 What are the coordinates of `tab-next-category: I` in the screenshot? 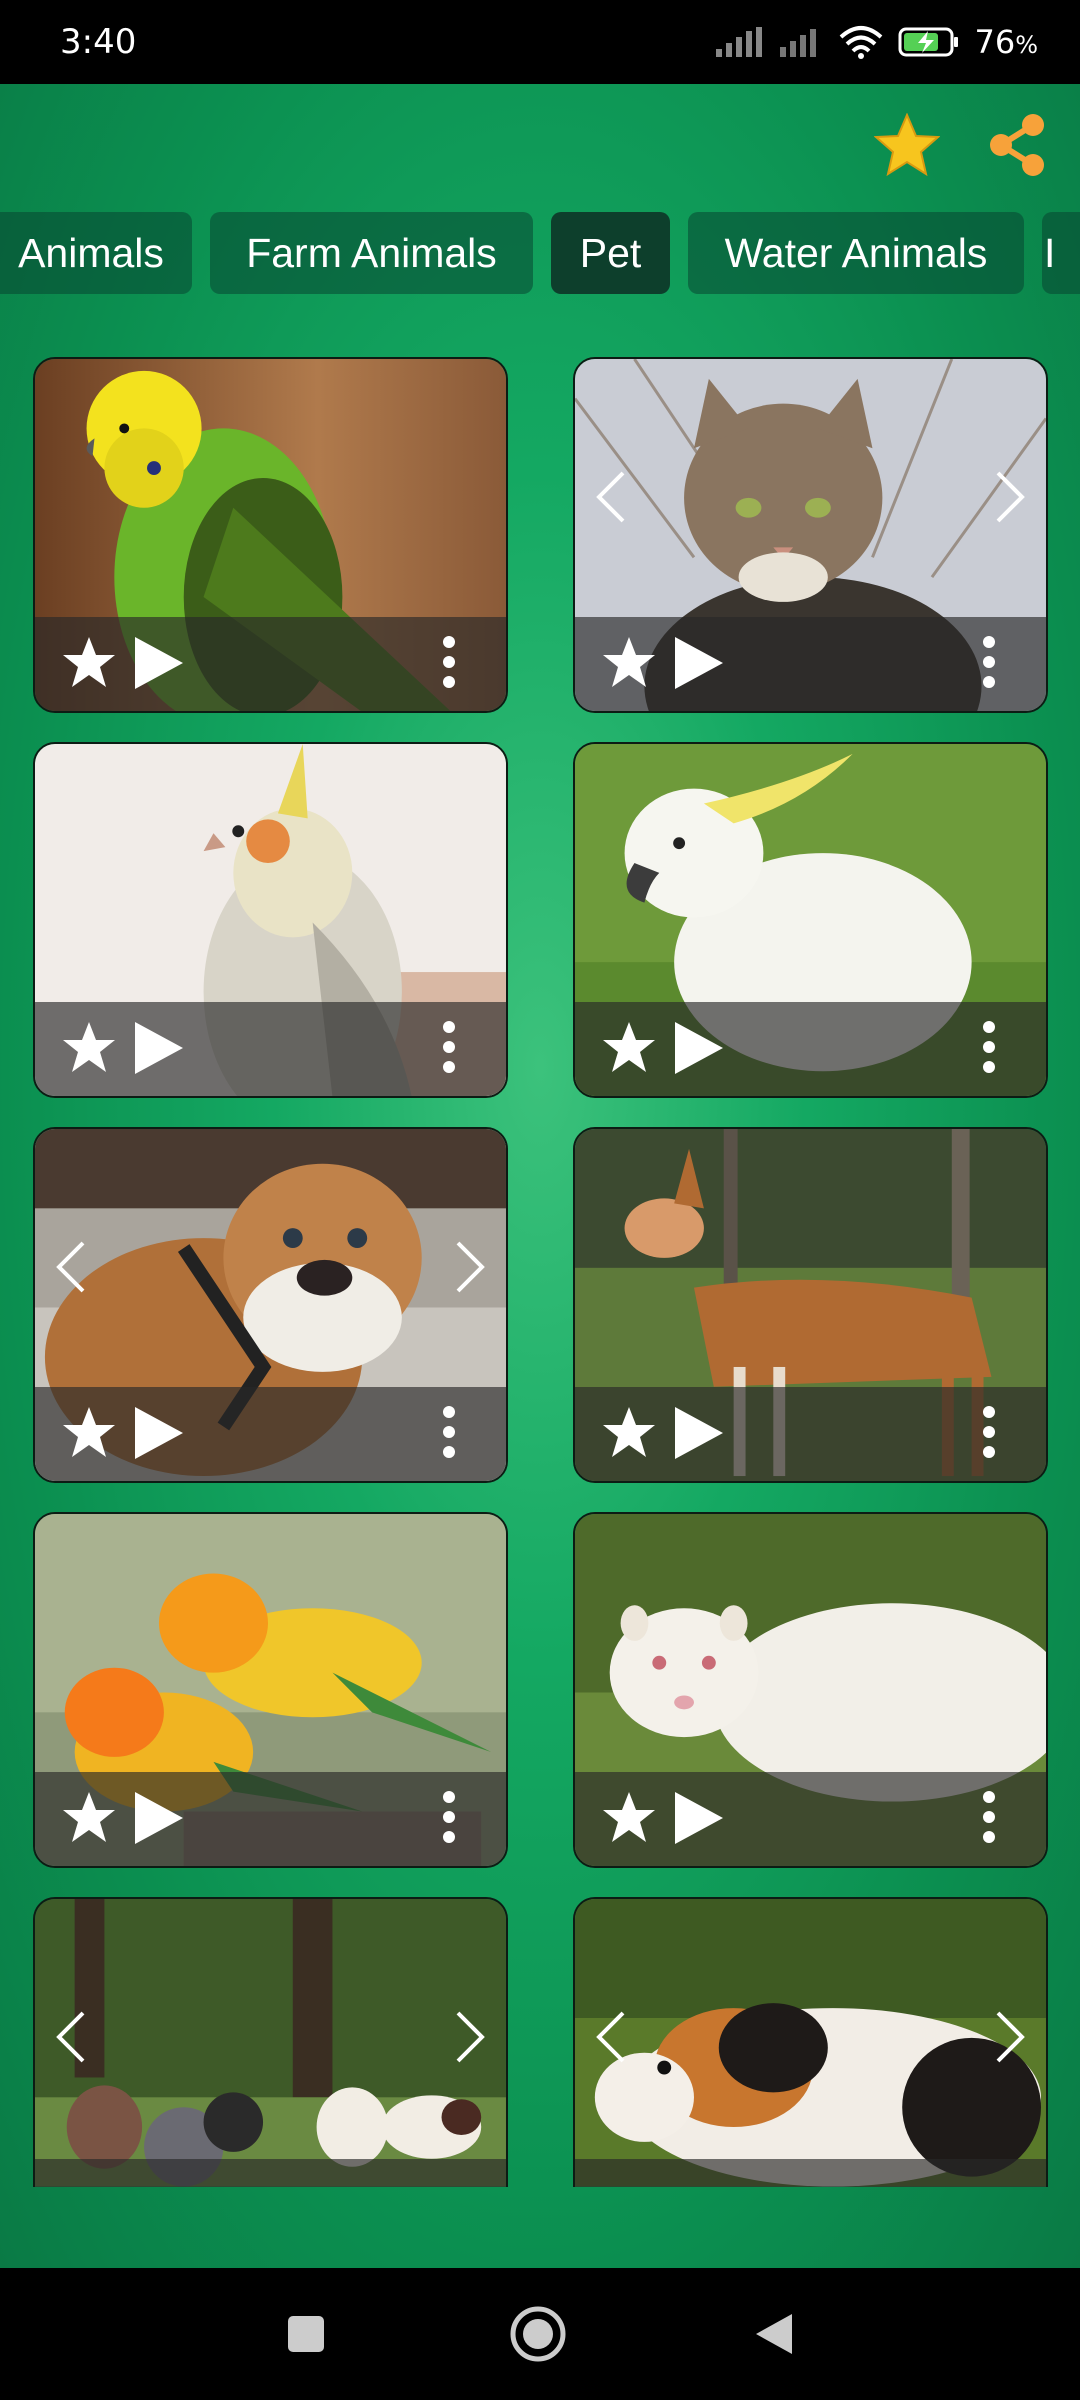 It's located at (1061, 253).